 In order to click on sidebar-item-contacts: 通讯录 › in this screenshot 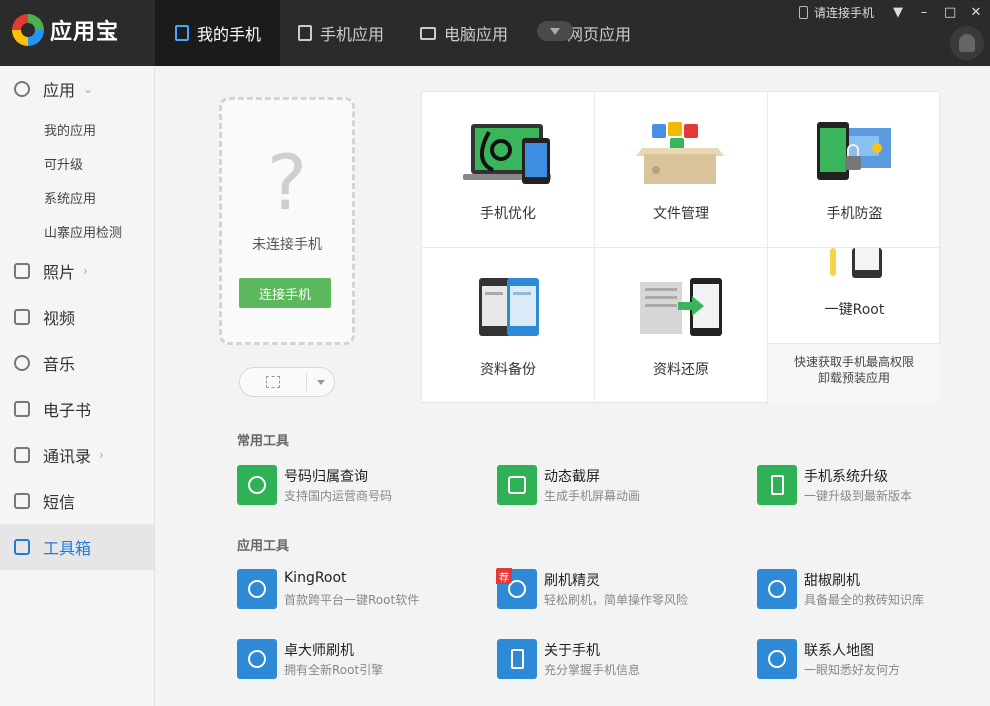, I will do `click(77, 455)`.